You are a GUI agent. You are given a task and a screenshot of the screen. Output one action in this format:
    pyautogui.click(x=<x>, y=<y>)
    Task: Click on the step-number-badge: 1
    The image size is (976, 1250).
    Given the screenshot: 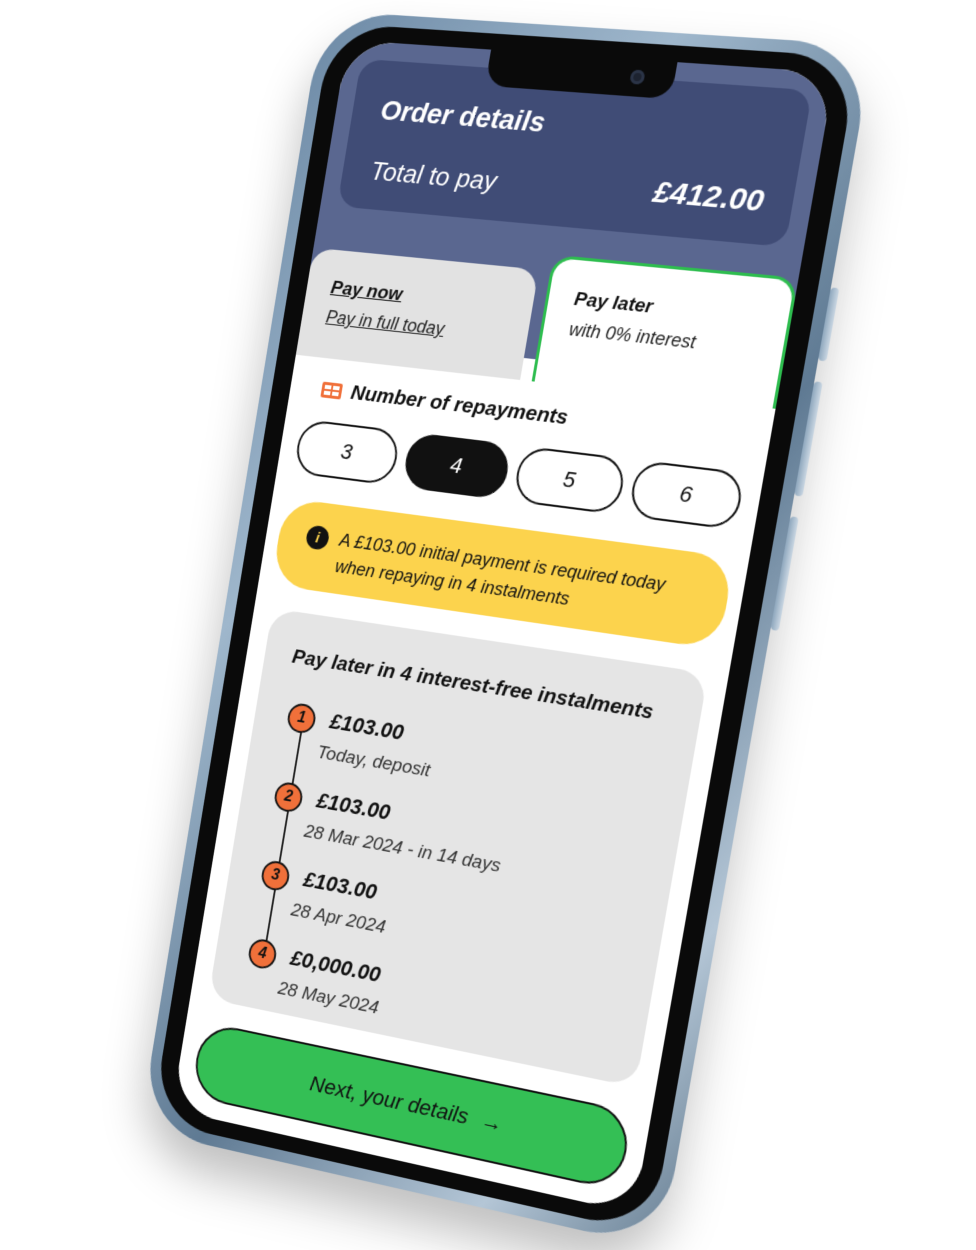 What is the action you would take?
    pyautogui.click(x=301, y=718)
    